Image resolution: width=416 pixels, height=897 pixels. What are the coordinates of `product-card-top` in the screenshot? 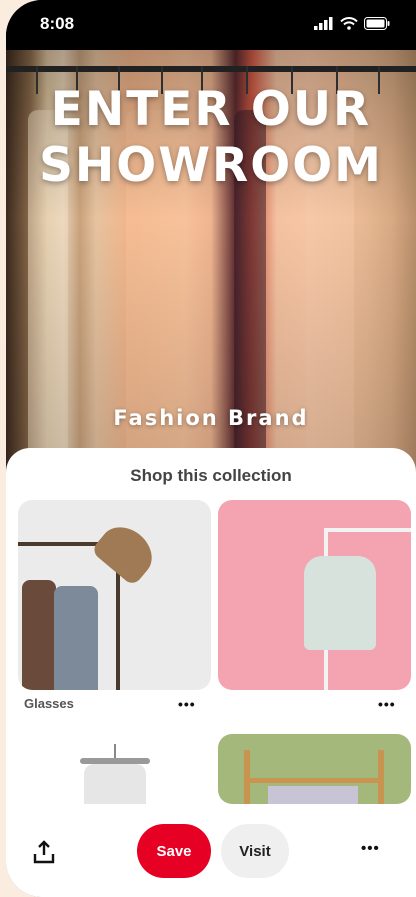 It's located at (114, 769).